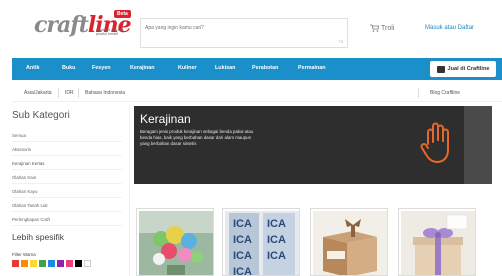 This screenshot has width=502, height=276. Describe the element at coordinates (24, 254) in the screenshot. I see `color-filter-label: Filter Warna` at that location.